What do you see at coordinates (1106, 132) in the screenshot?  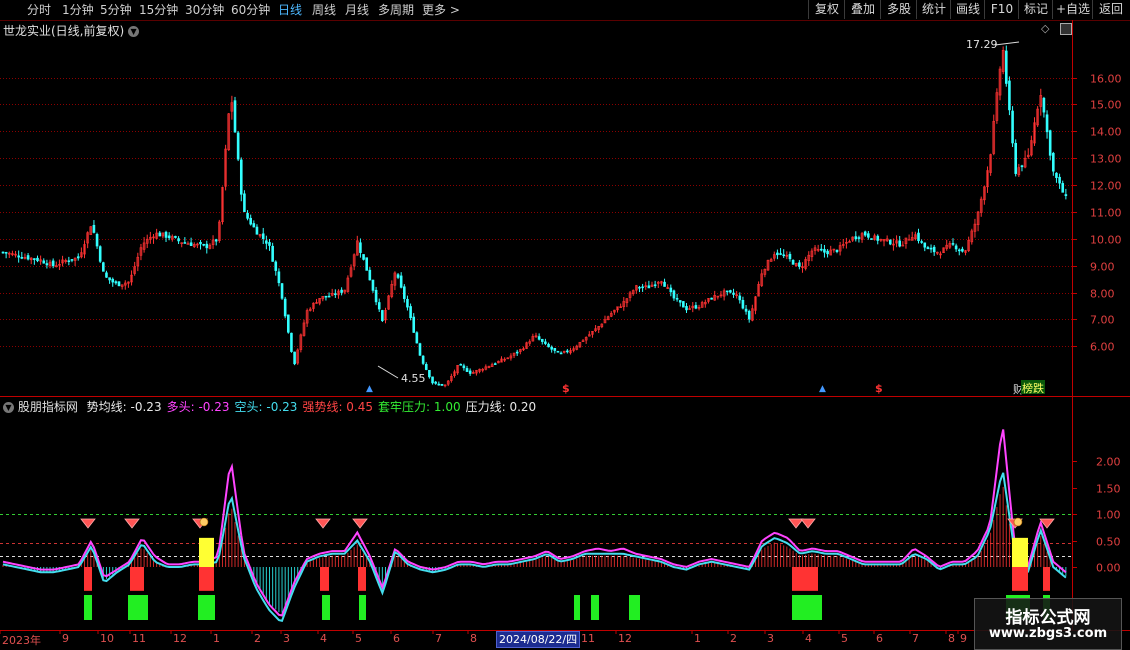 I see `y-tick-label: 14.00` at bounding box center [1106, 132].